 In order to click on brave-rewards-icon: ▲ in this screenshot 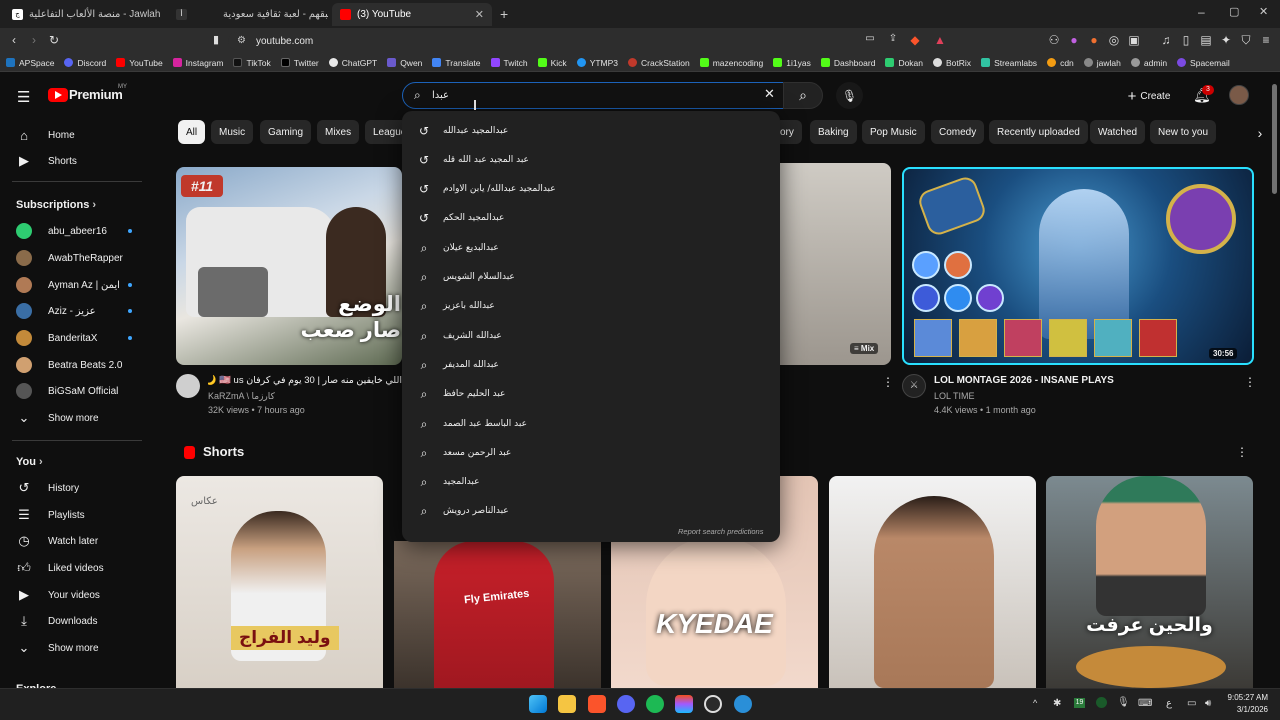, I will do `click(940, 40)`.